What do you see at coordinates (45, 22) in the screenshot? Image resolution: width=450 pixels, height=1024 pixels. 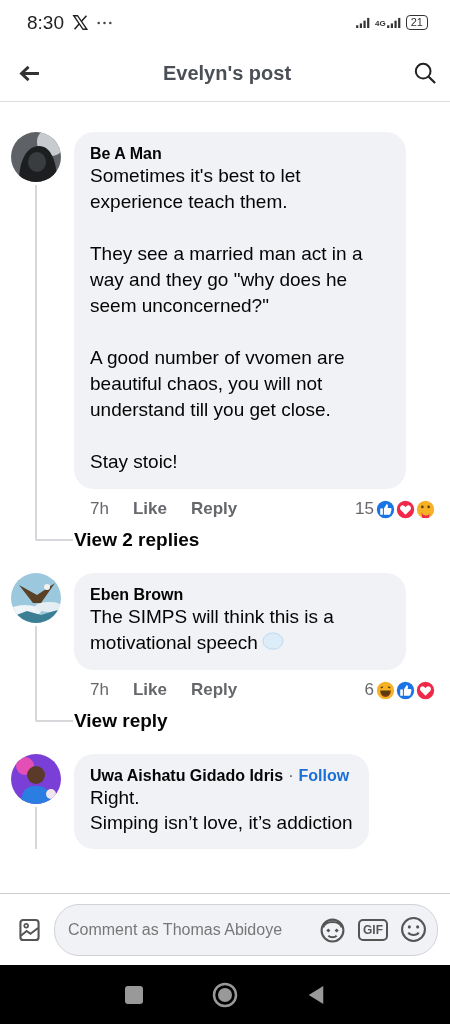 I see `clock: 8:30` at bounding box center [45, 22].